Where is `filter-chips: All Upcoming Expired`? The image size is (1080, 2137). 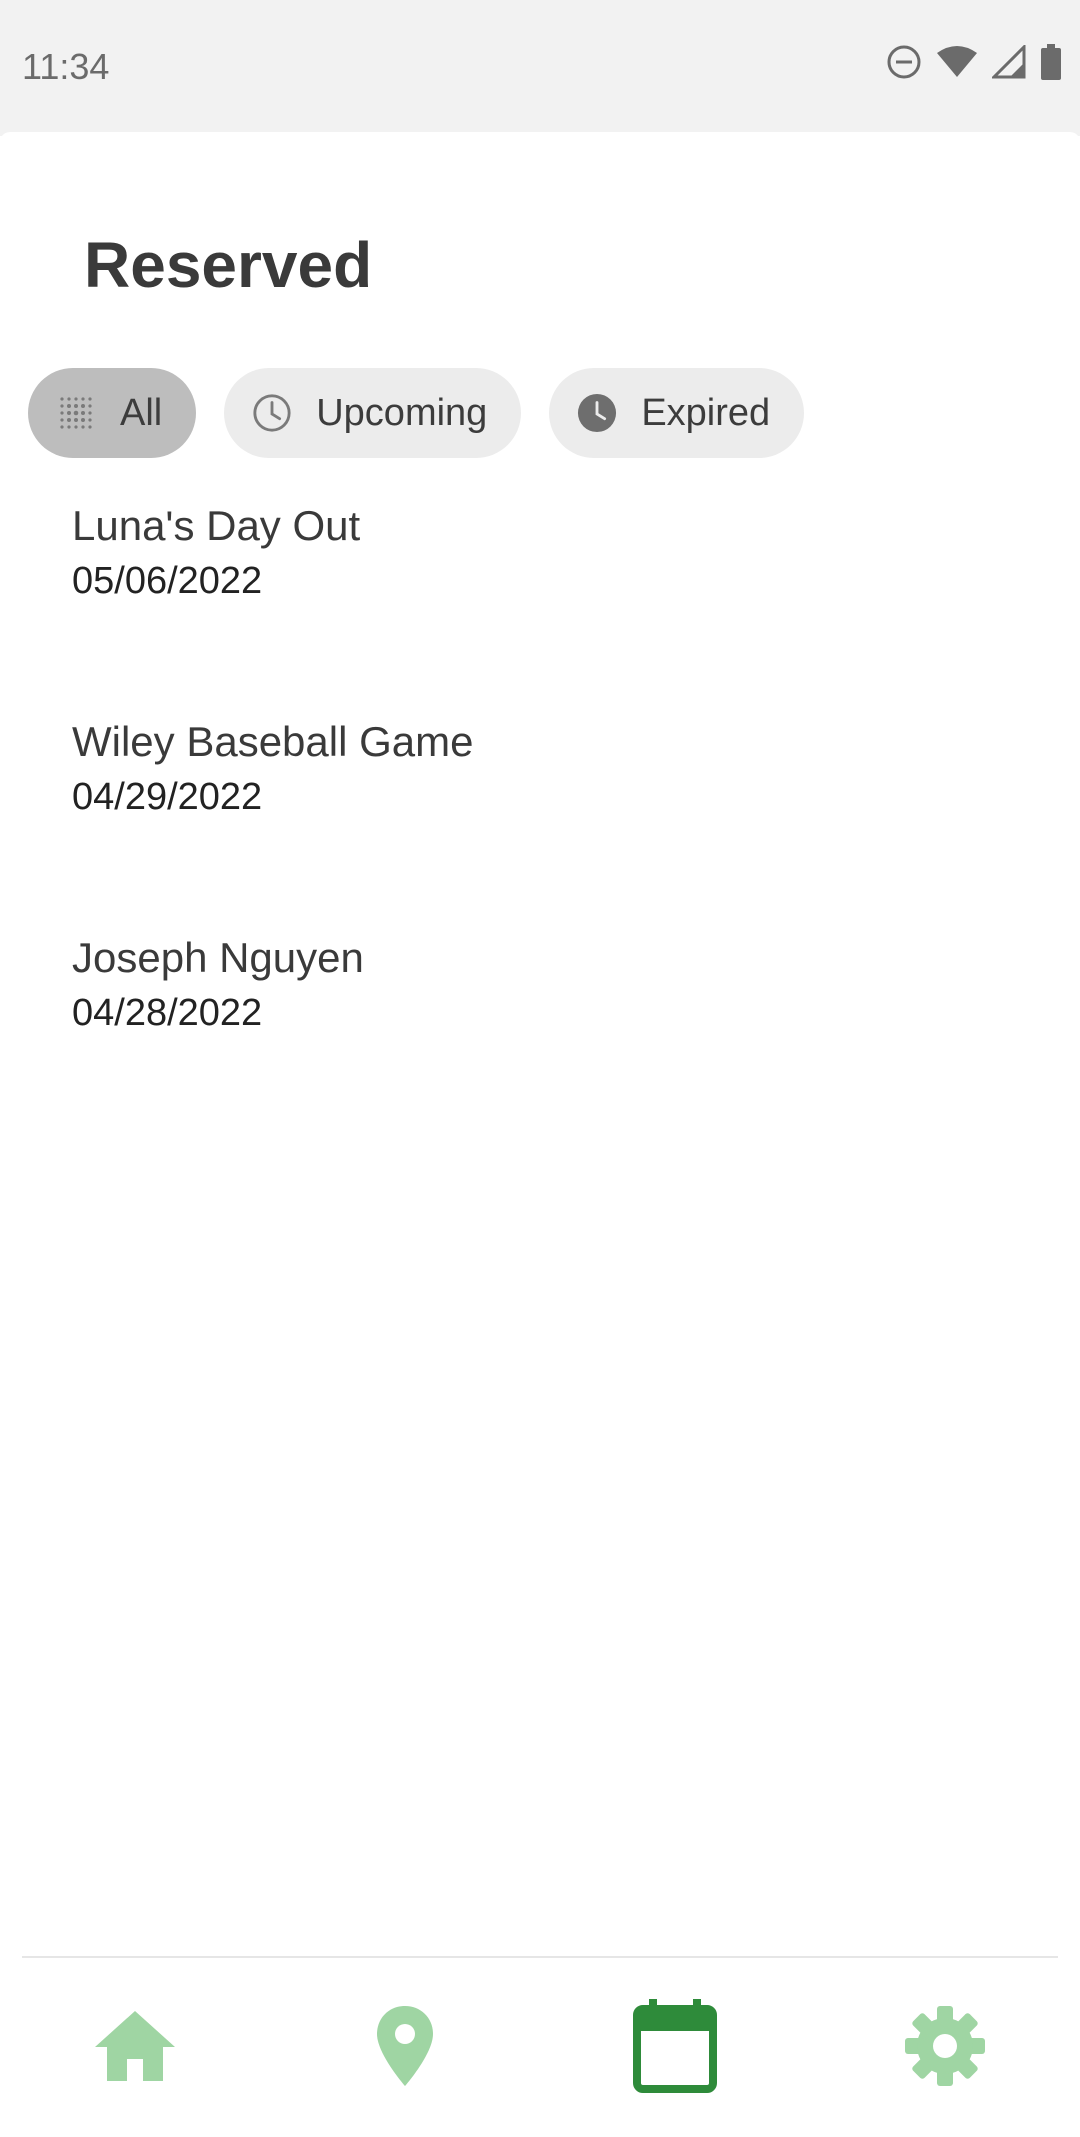 filter-chips: All Upcoming Expired is located at coordinates (416, 413).